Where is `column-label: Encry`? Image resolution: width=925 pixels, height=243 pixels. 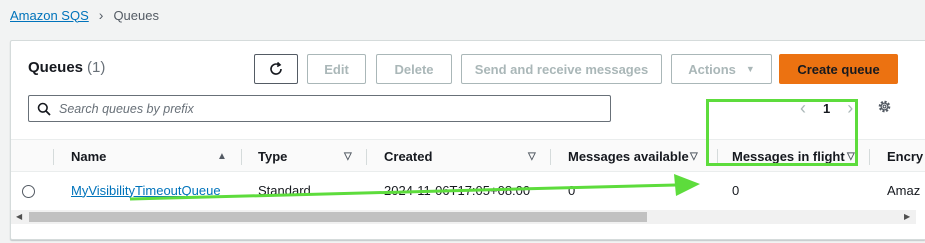 column-label: Encry is located at coordinates (905, 156).